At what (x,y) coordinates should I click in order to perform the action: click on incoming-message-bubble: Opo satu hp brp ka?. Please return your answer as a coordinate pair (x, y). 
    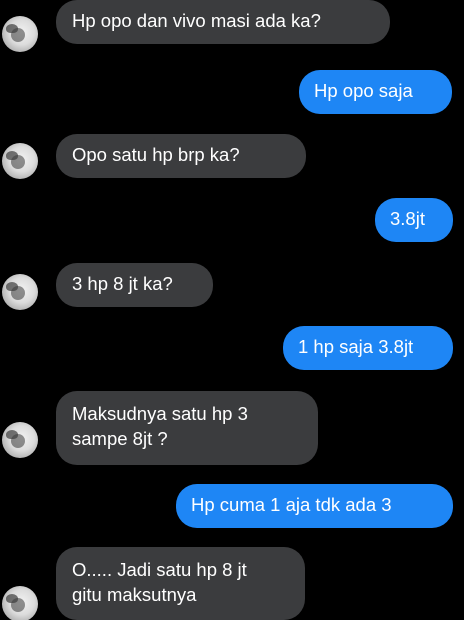
    Looking at the image, I should click on (181, 156).